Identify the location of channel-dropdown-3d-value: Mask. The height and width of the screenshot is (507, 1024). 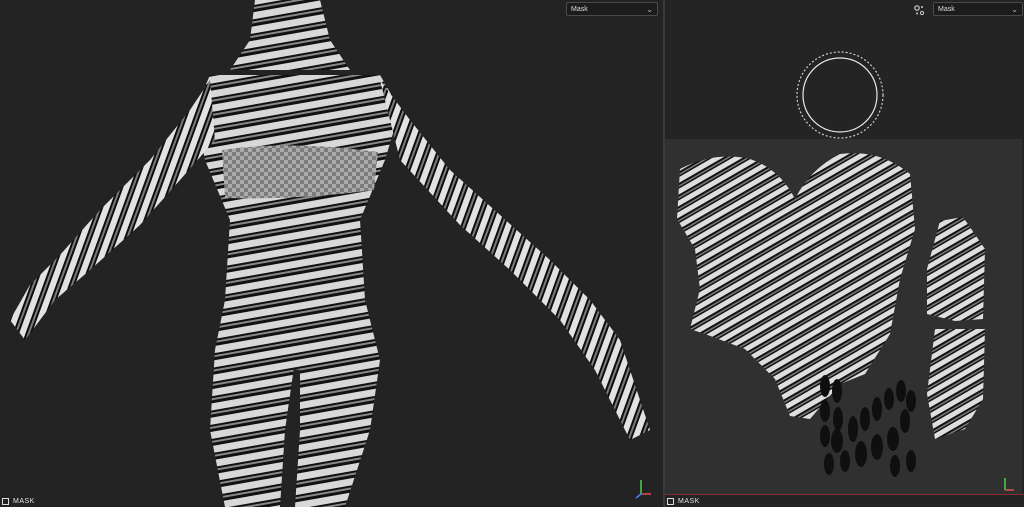
(579, 9).